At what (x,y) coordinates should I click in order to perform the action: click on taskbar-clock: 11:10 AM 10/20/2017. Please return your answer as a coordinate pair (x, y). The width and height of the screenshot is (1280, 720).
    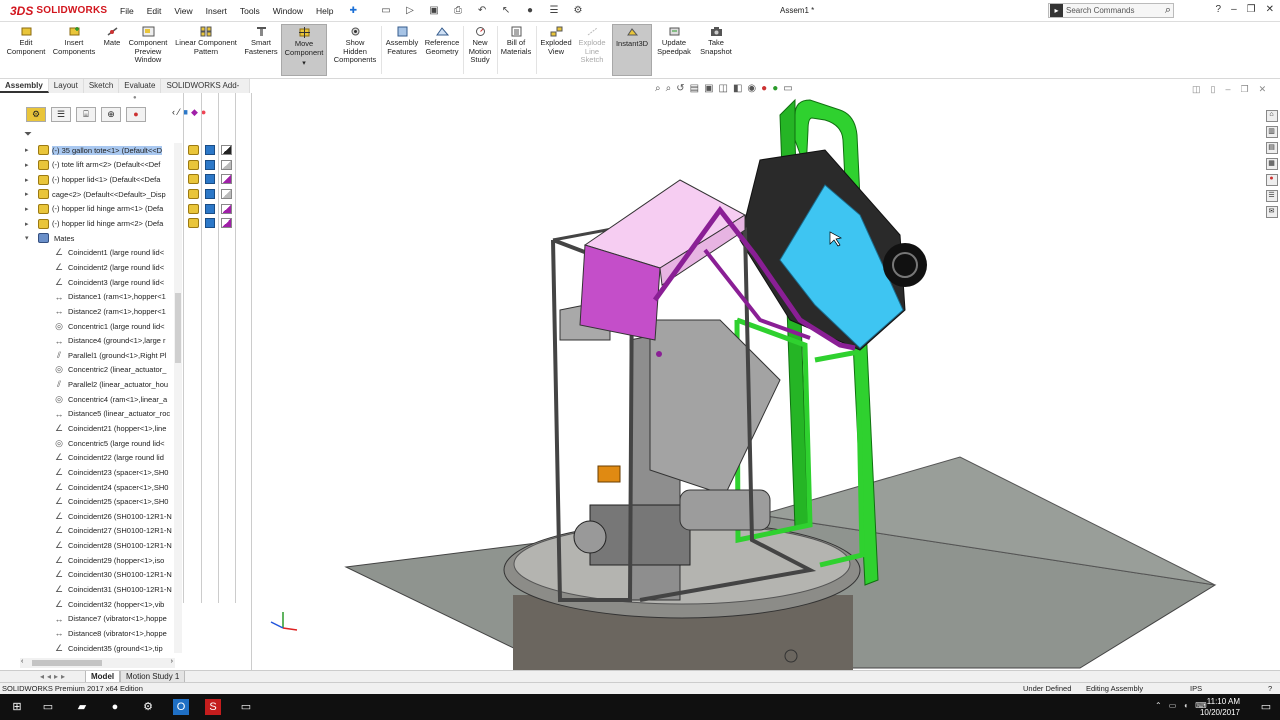
    Looking at the image, I should click on (1220, 707).